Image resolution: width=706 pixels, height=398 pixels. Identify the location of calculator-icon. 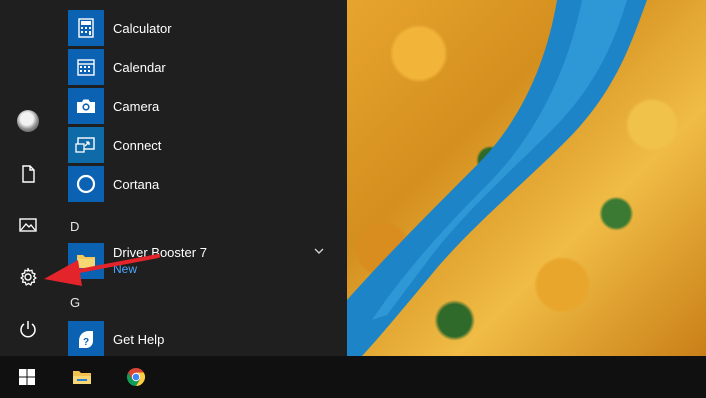
(86, 28).